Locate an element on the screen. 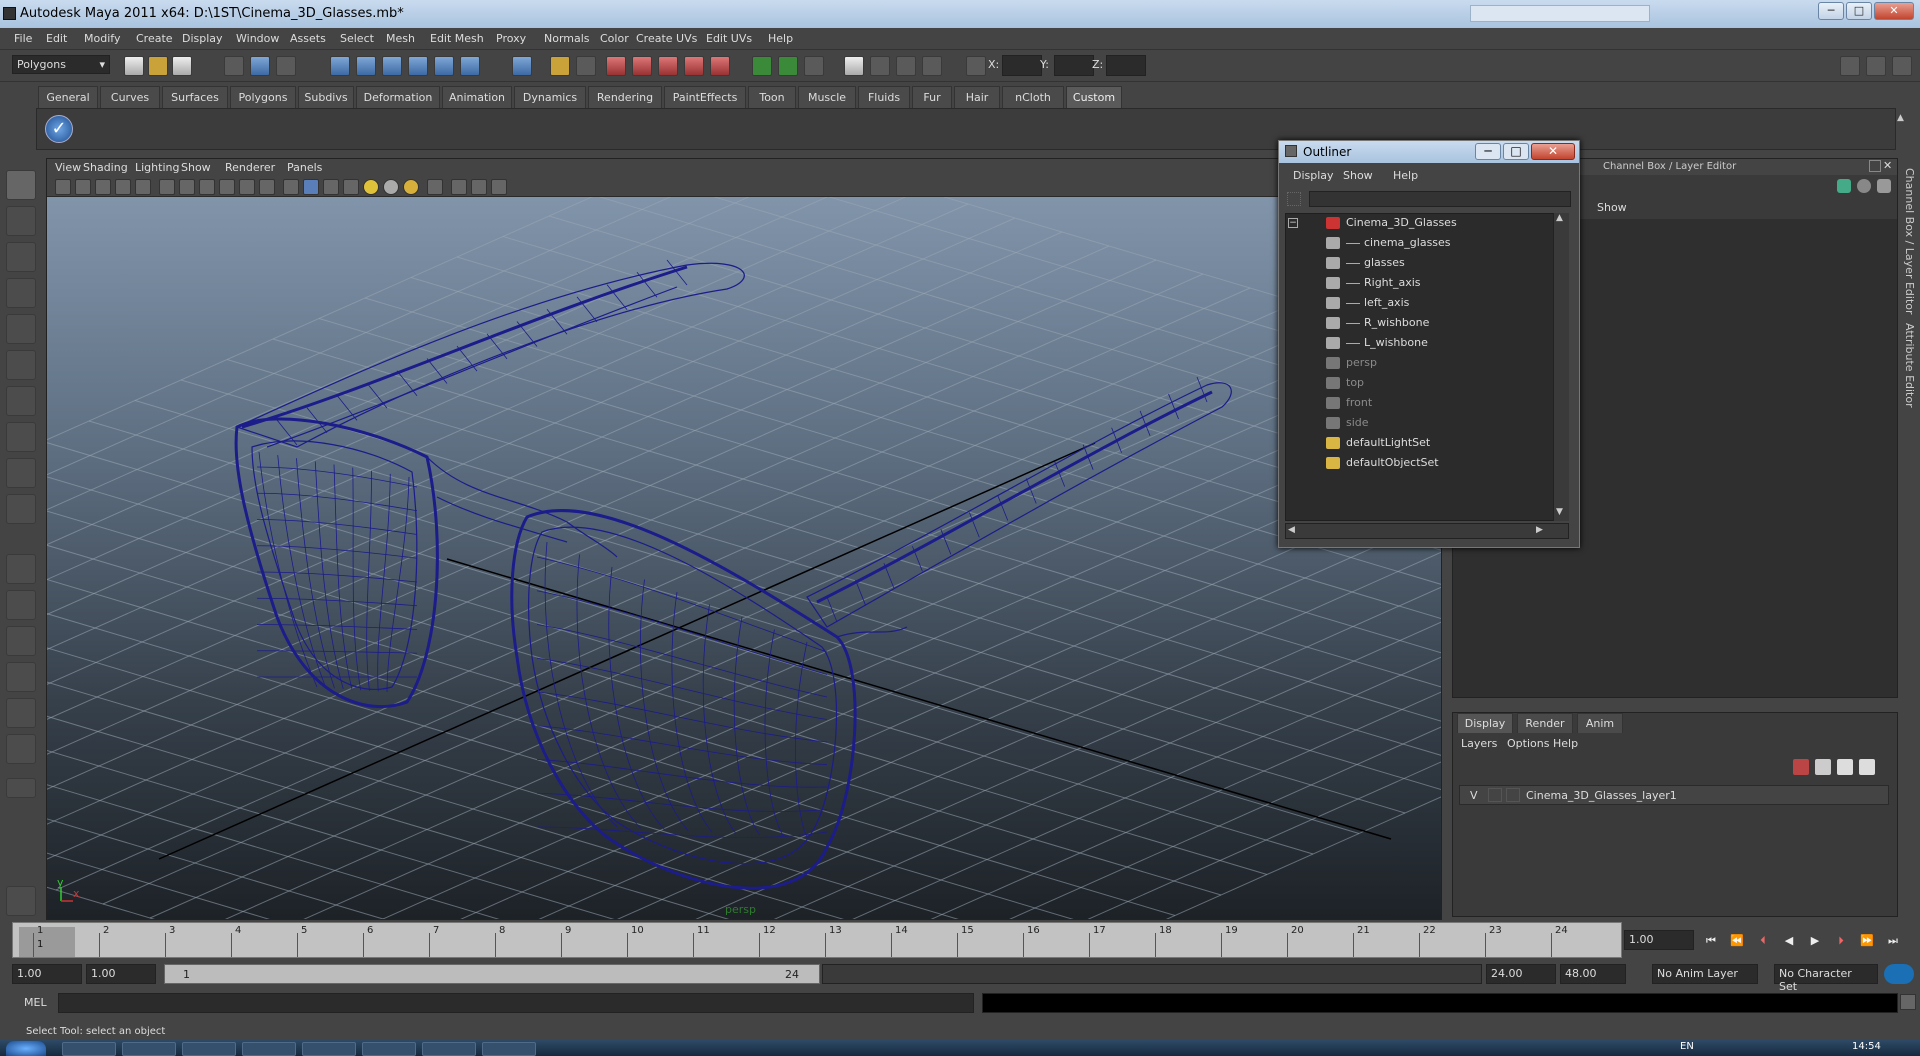 This screenshot has height=1056, width=1920. shelf-tab-painteffects: PaintEffects is located at coordinates (705, 97).